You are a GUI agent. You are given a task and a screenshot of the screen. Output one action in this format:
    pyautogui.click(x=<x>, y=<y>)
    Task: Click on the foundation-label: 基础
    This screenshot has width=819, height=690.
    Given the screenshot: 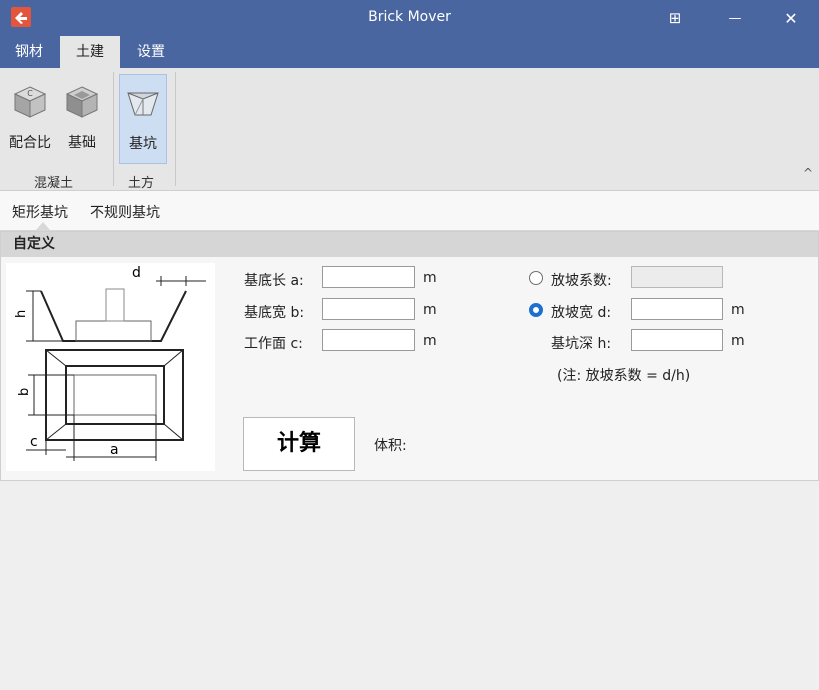 What is the action you would take?
    pyautogui.click(x=82, y=143)
    